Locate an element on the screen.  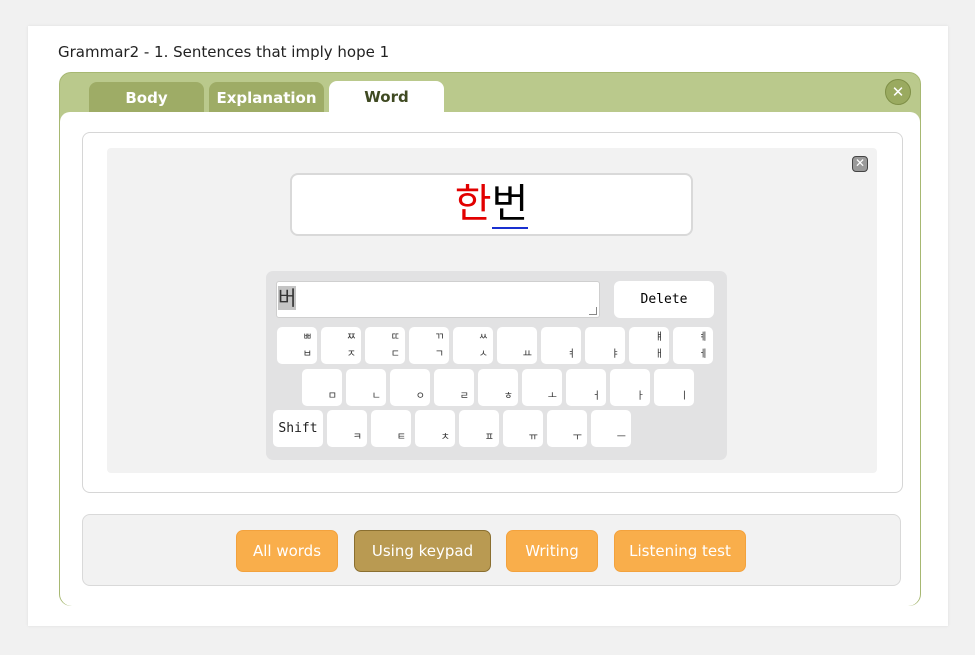
writing-button: Writing is located at coordinates (552, 551).